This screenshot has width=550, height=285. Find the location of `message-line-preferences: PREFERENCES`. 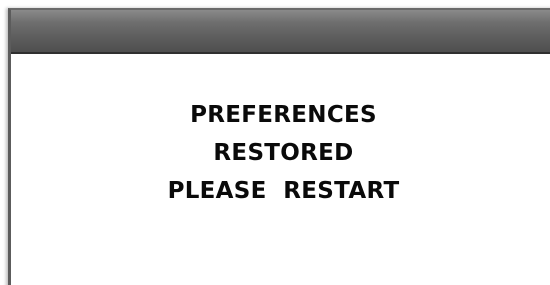

message-line-preferences: PREFERENCES is located at coordinates (283, 115).